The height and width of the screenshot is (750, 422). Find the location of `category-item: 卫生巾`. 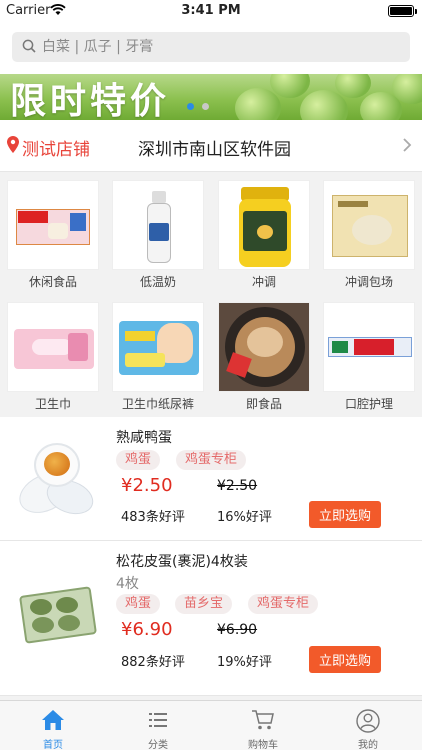

category-item: 卫生巾 is located at coordinates (53, 357).